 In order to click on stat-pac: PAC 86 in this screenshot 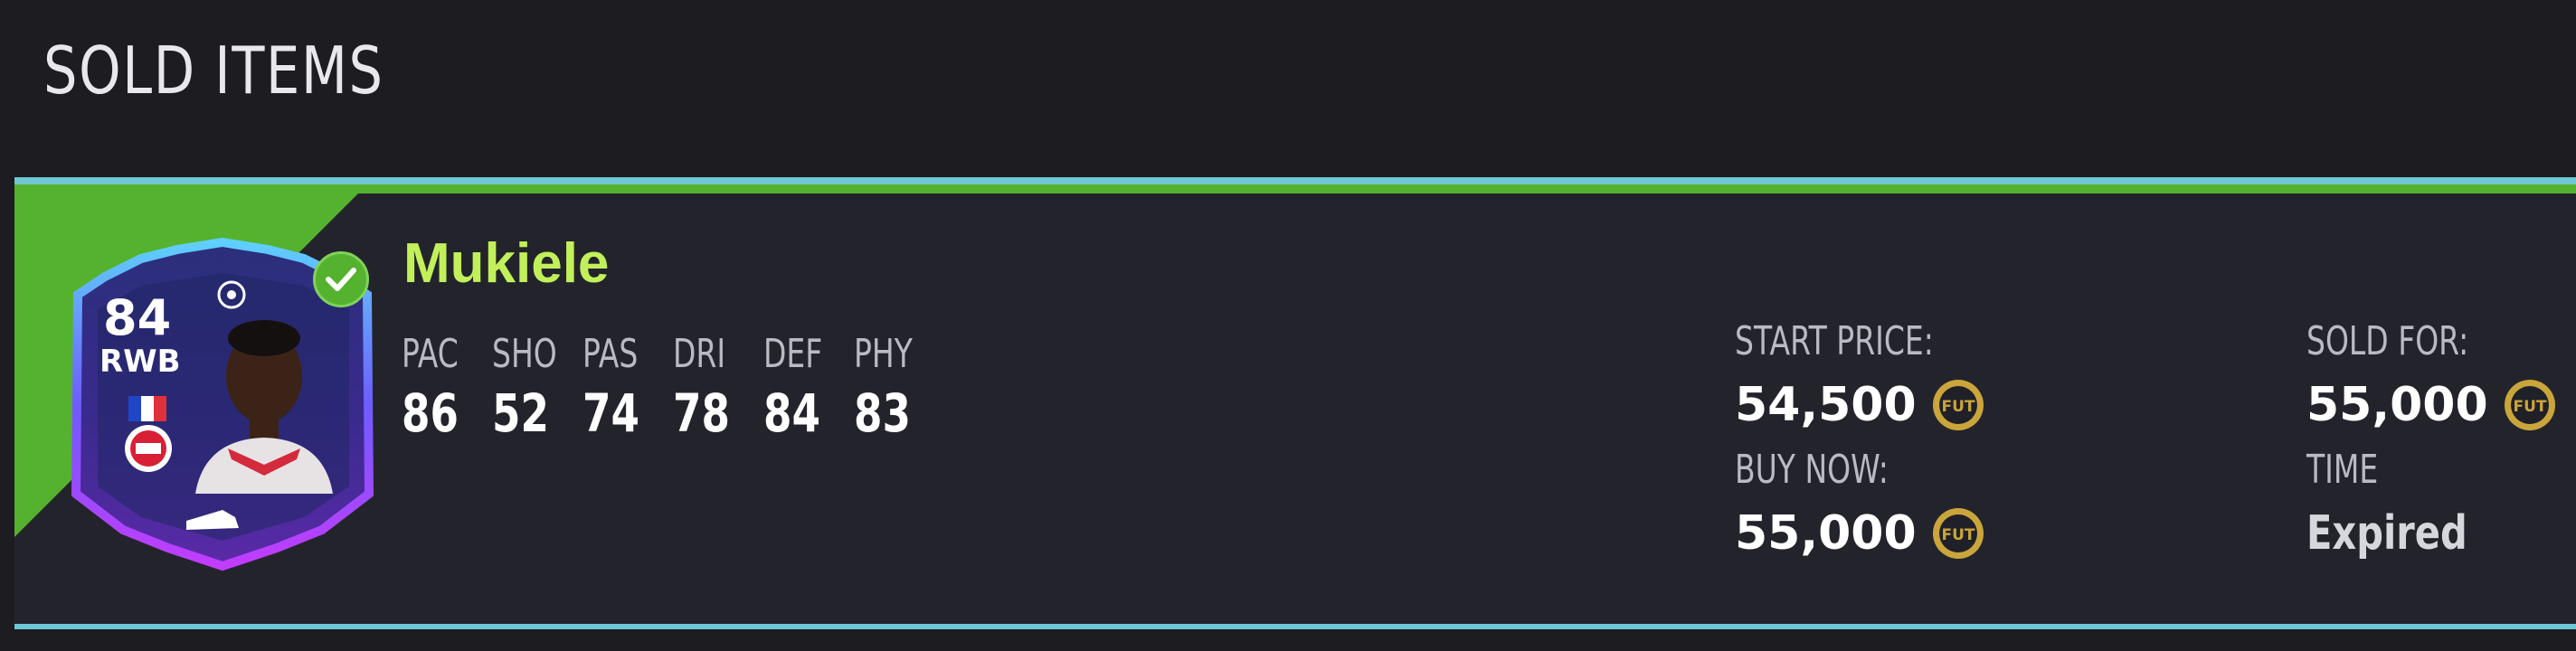, I will do `click(447, 388)`.